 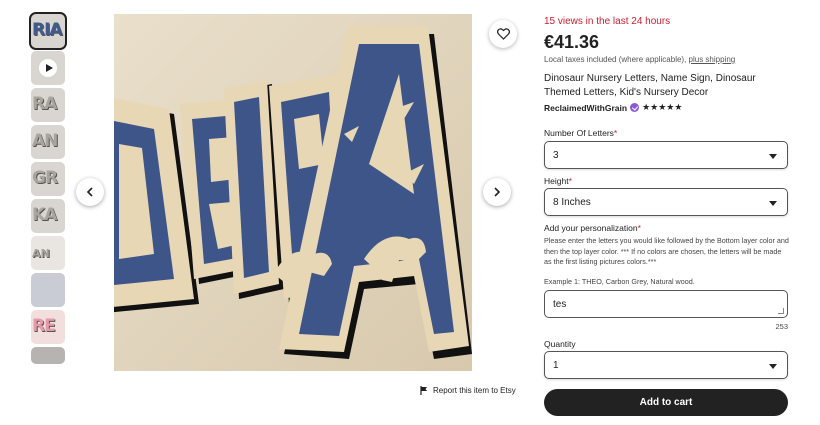 I want to click on thumbnail-video, so click(x=48, y=68).